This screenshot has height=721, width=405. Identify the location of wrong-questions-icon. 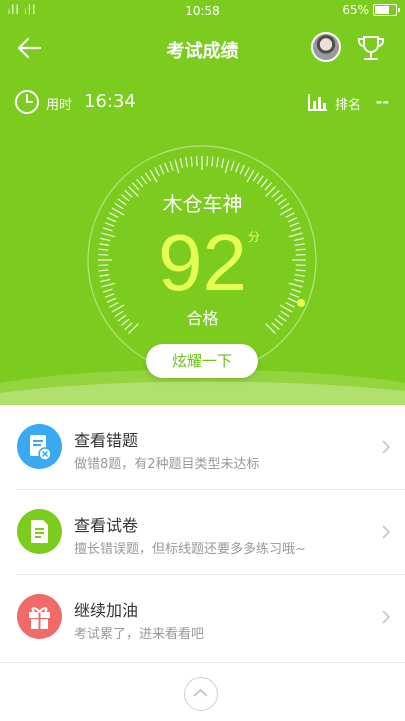
(39, 446).